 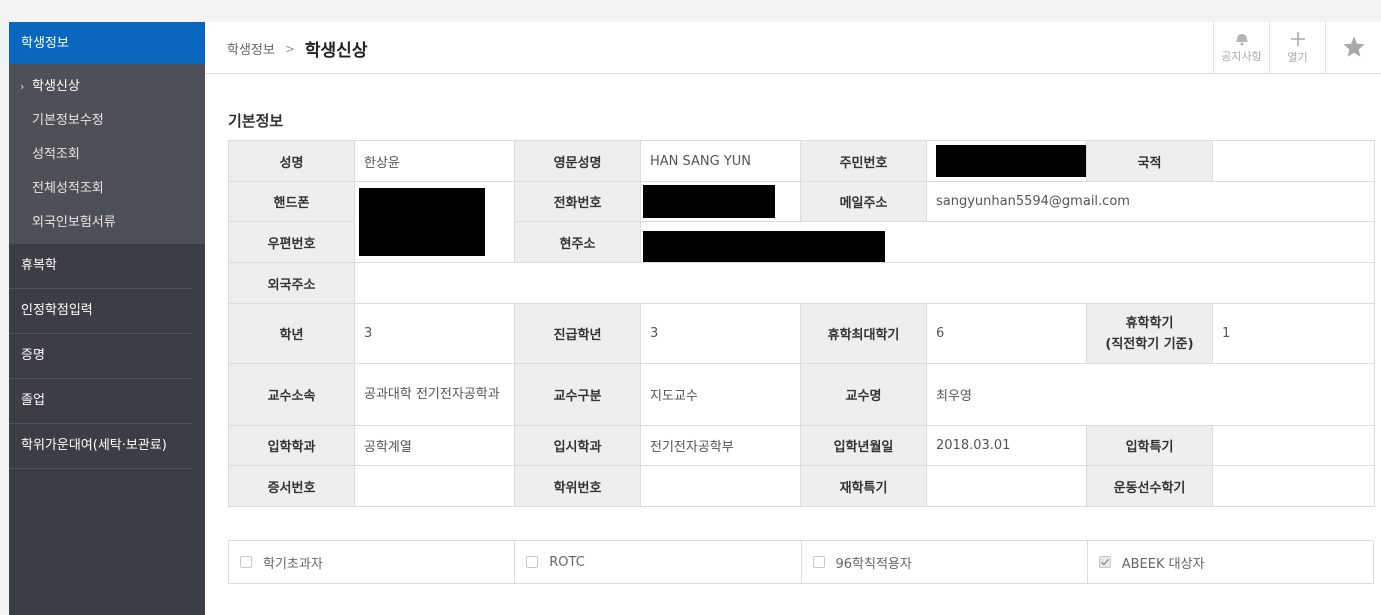 I want to click on grade-label: 학년, so click(x=291, y=333).